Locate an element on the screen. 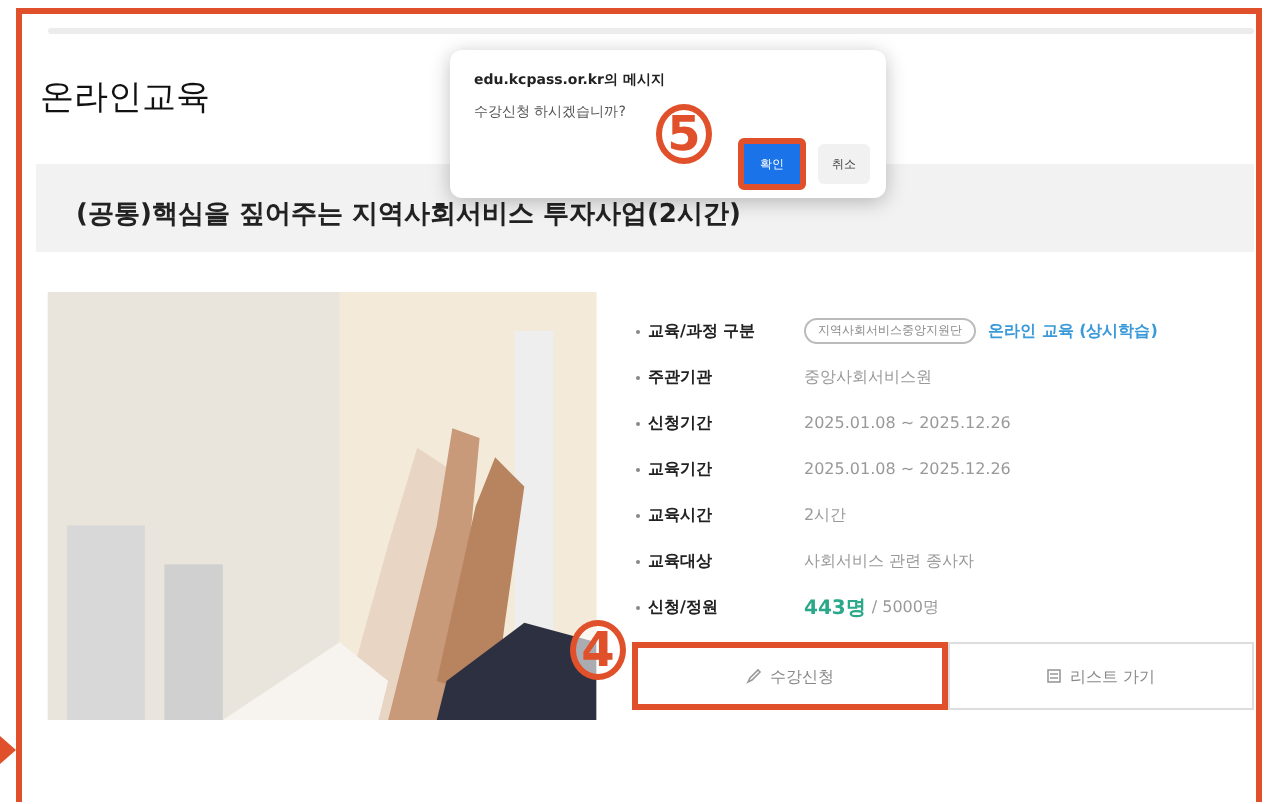 Image resolution: width=1278 pixels, height=804 pixels. detail-value: 중앙사회서비스원 is located at coordinates (868, 377).